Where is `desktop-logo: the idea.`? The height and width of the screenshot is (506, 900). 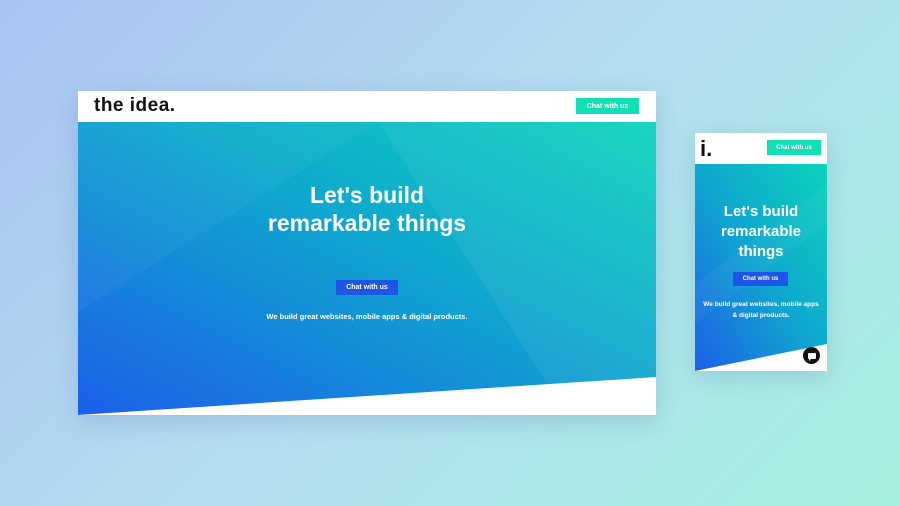 desktop-logo: the idea. is located at coordinates (135, 106).